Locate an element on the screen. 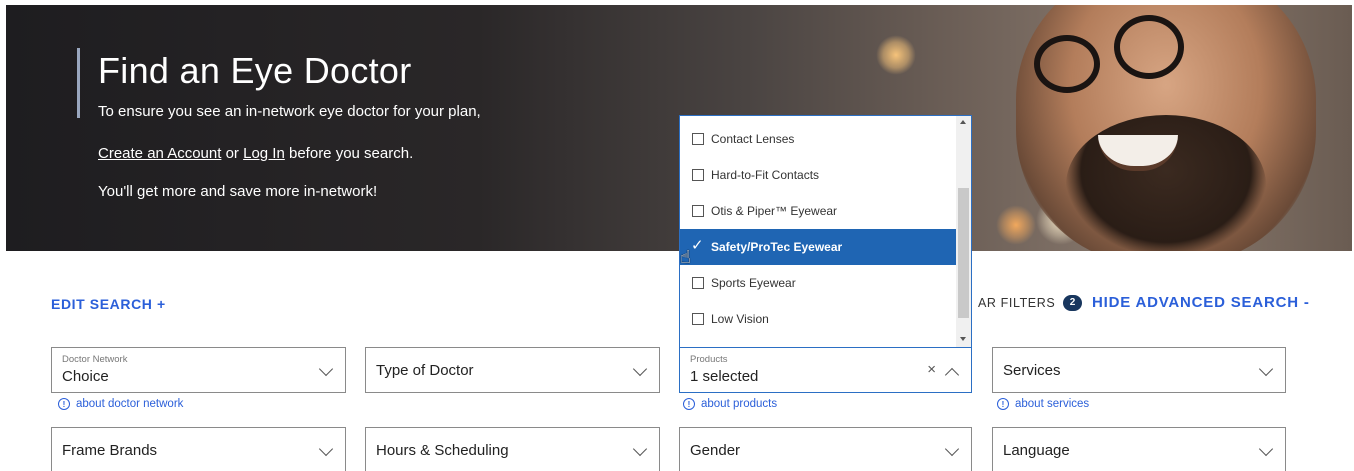 This screenshot has width=1354, height=471. checkmark-icon is located at coordinates (697, 245).